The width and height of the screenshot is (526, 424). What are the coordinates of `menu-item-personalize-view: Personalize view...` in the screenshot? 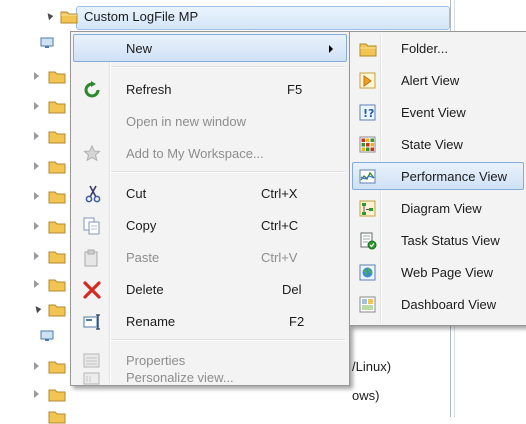 It's located at (210, 379).